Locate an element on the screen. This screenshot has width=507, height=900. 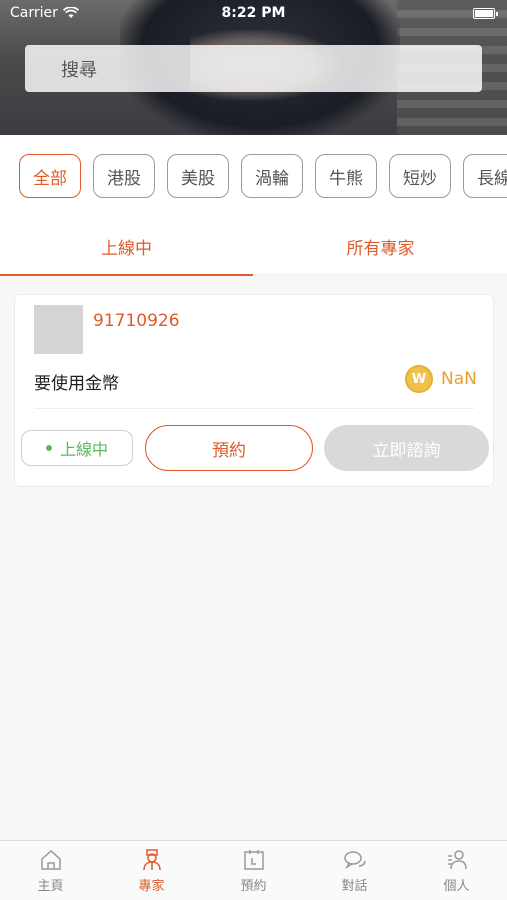
calendar-icon is located at coordinates (253, 860).